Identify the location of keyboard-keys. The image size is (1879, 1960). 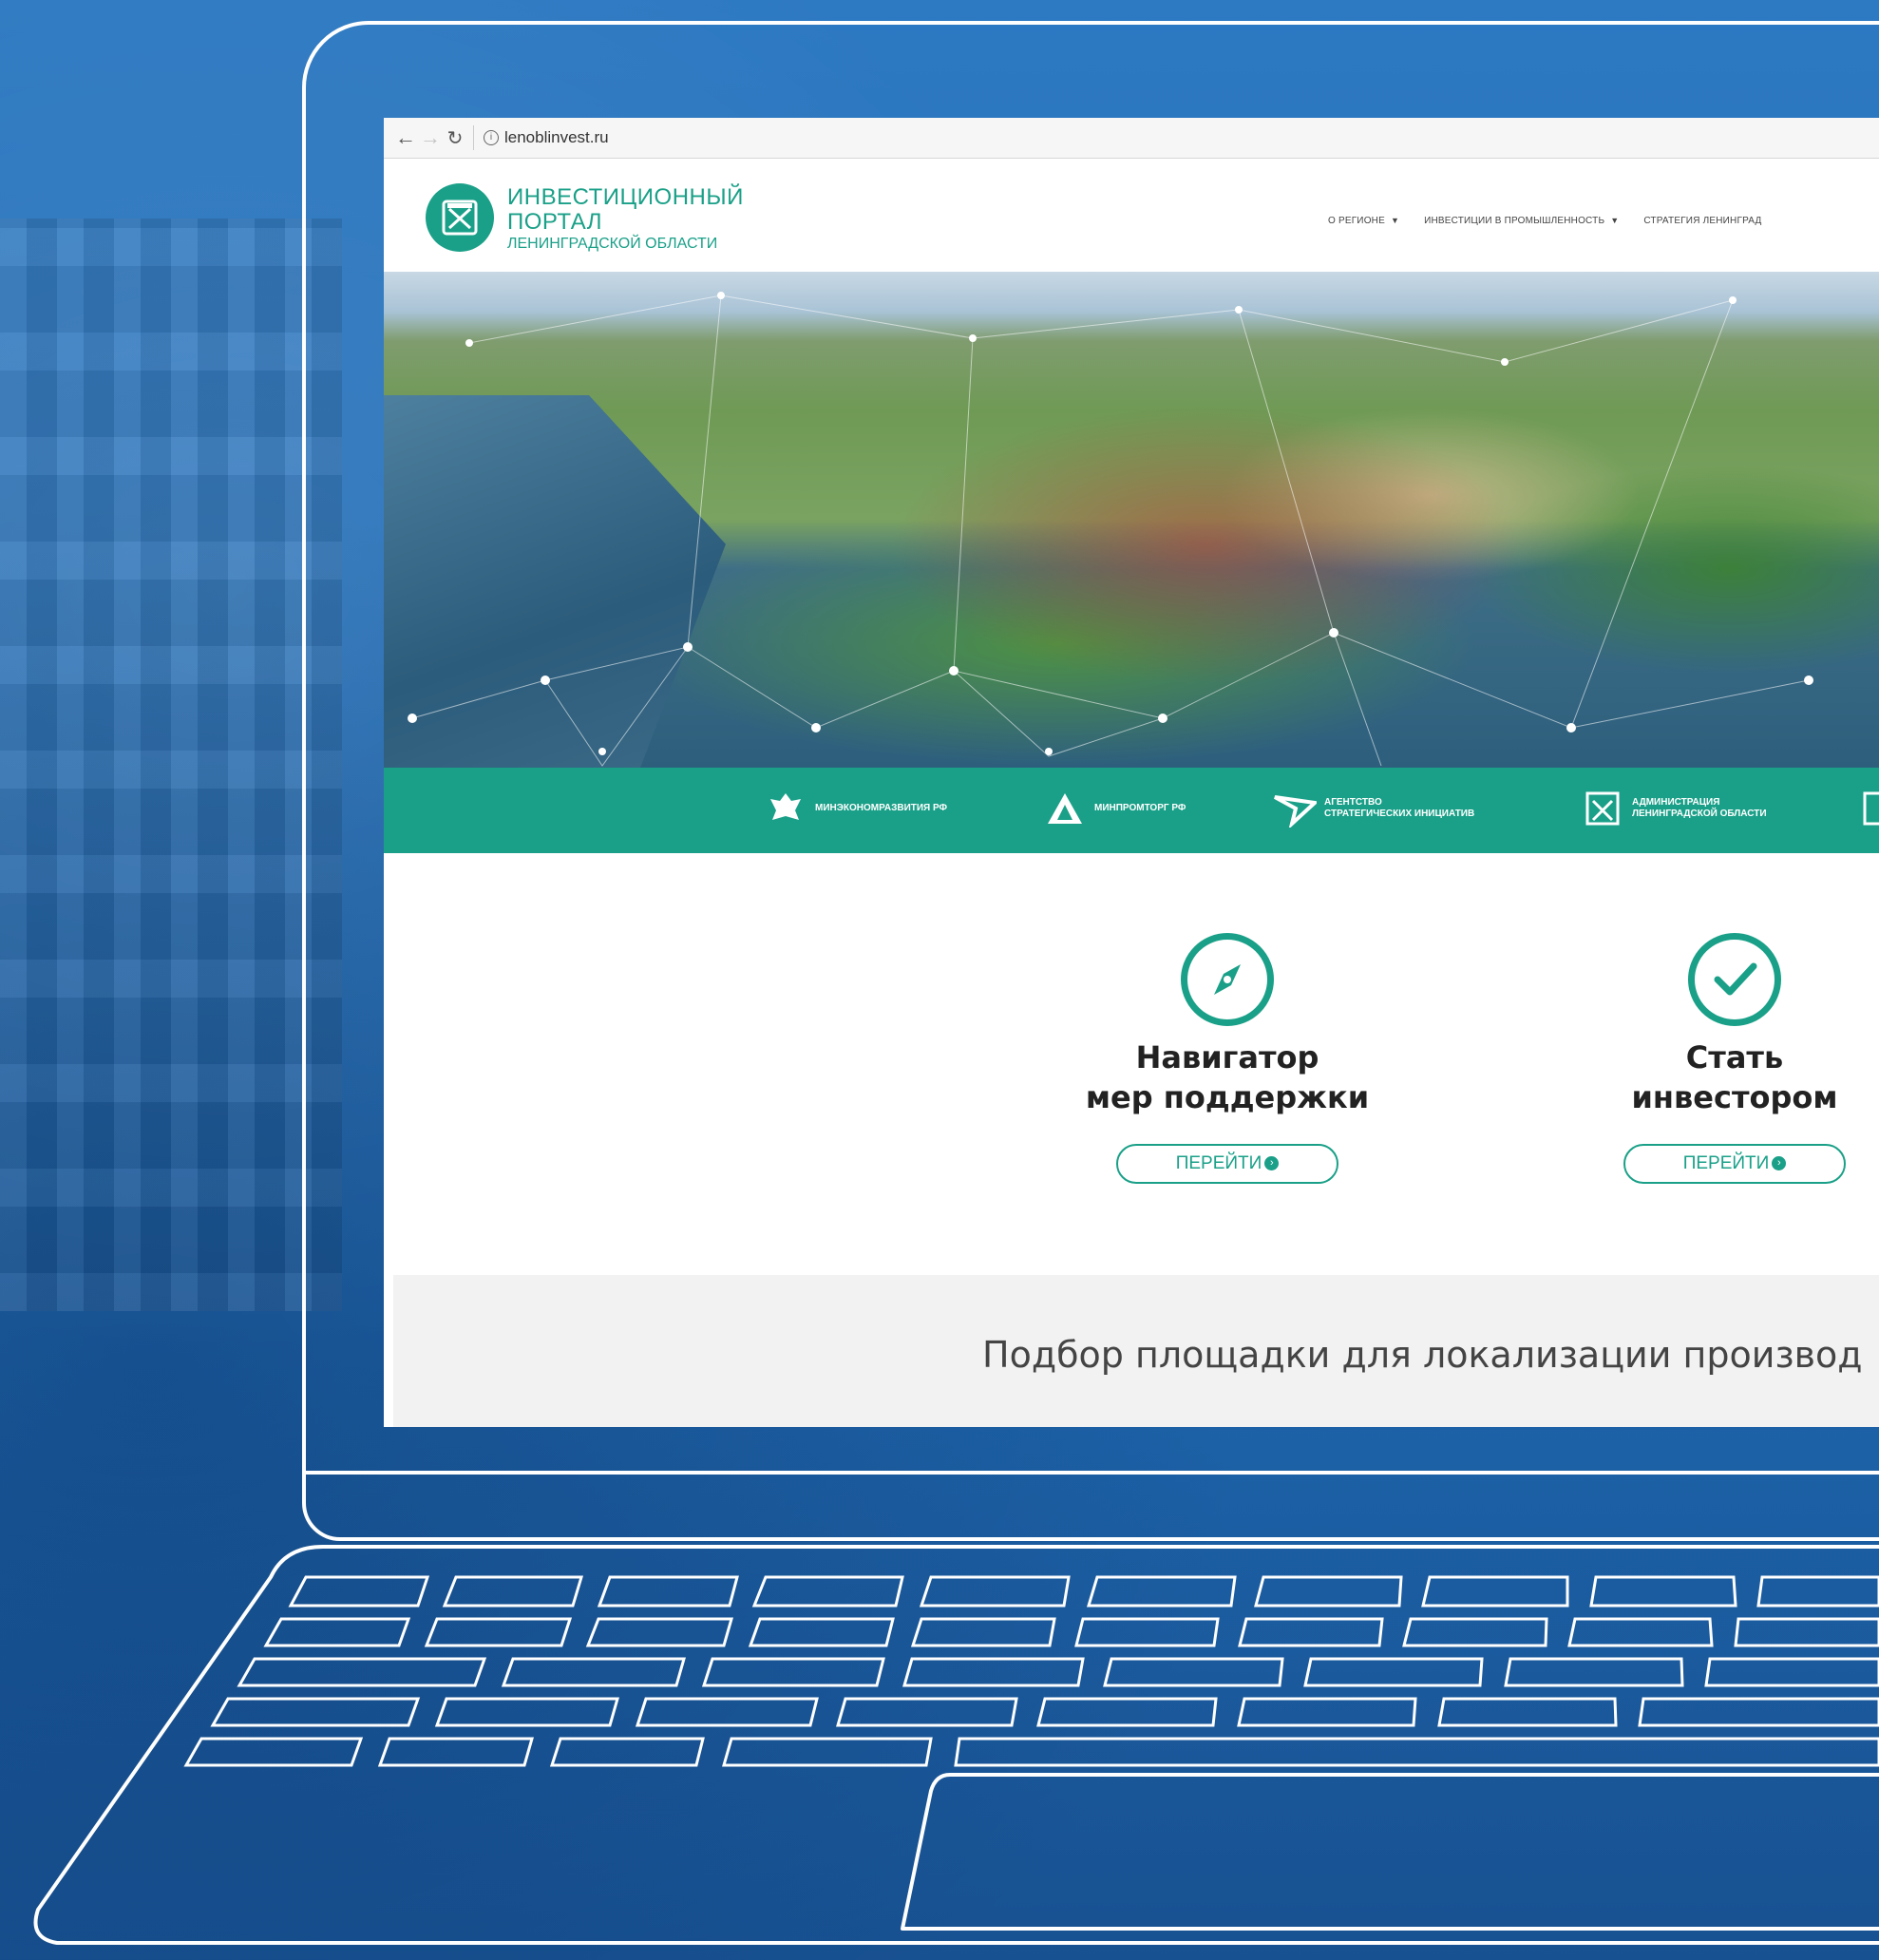
(1031, 1671).